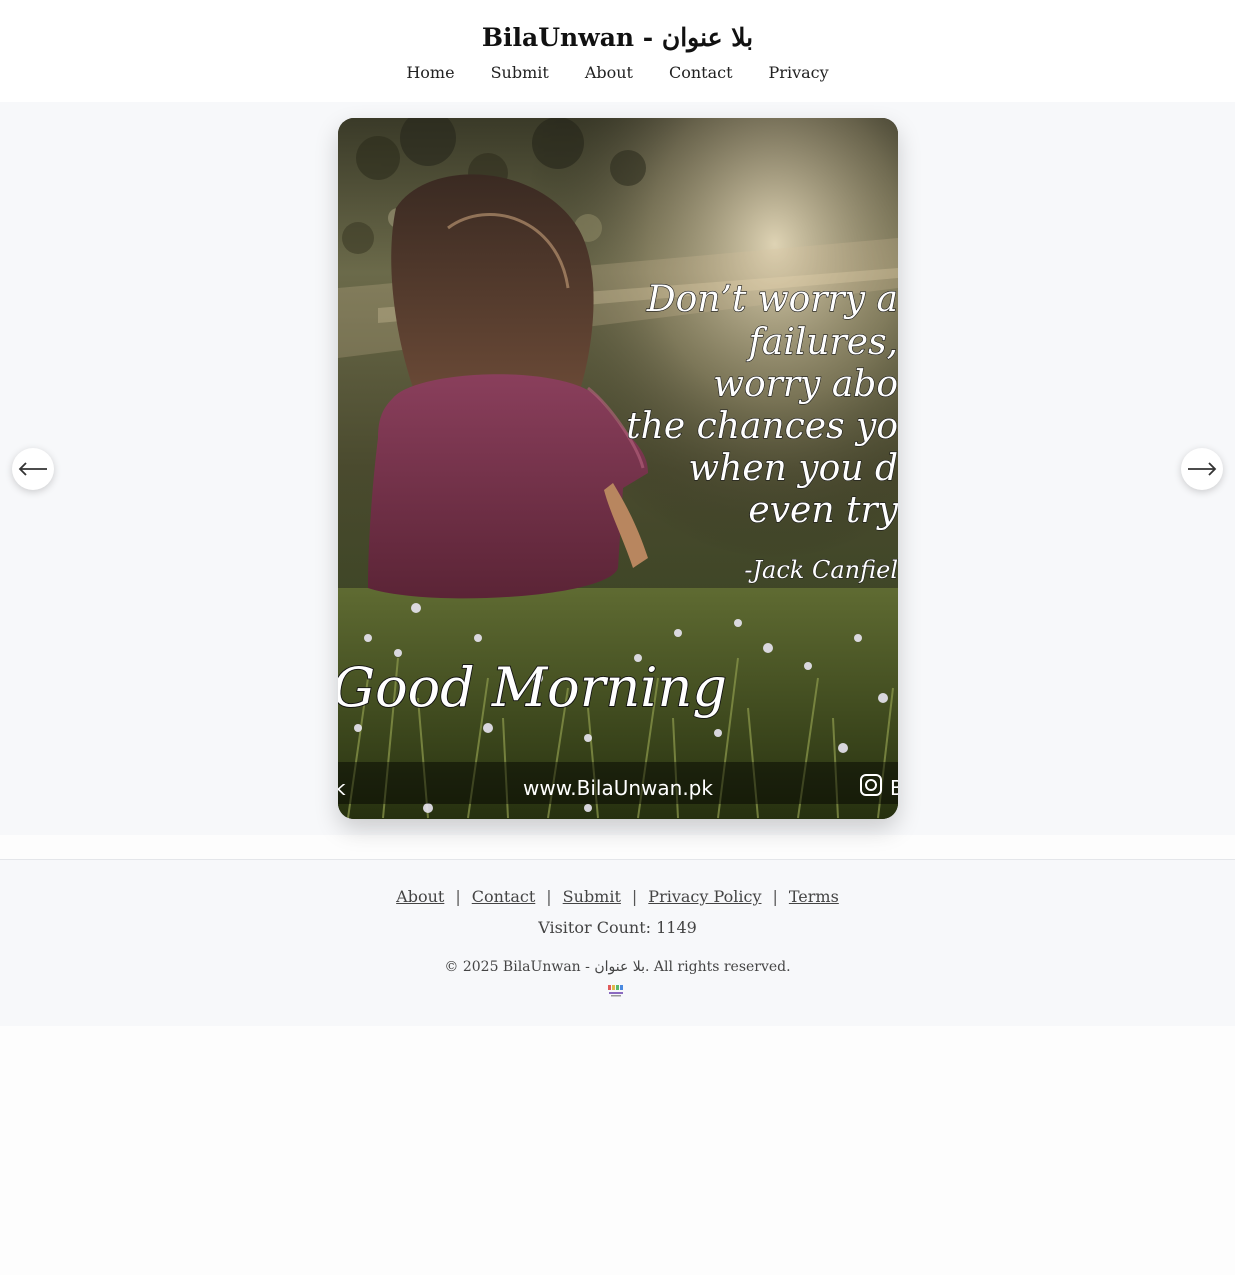  Describe the element at coordinates (618, 788) in the screenshot. I see `website-text: www.BilaUnwan.pk` at that location.